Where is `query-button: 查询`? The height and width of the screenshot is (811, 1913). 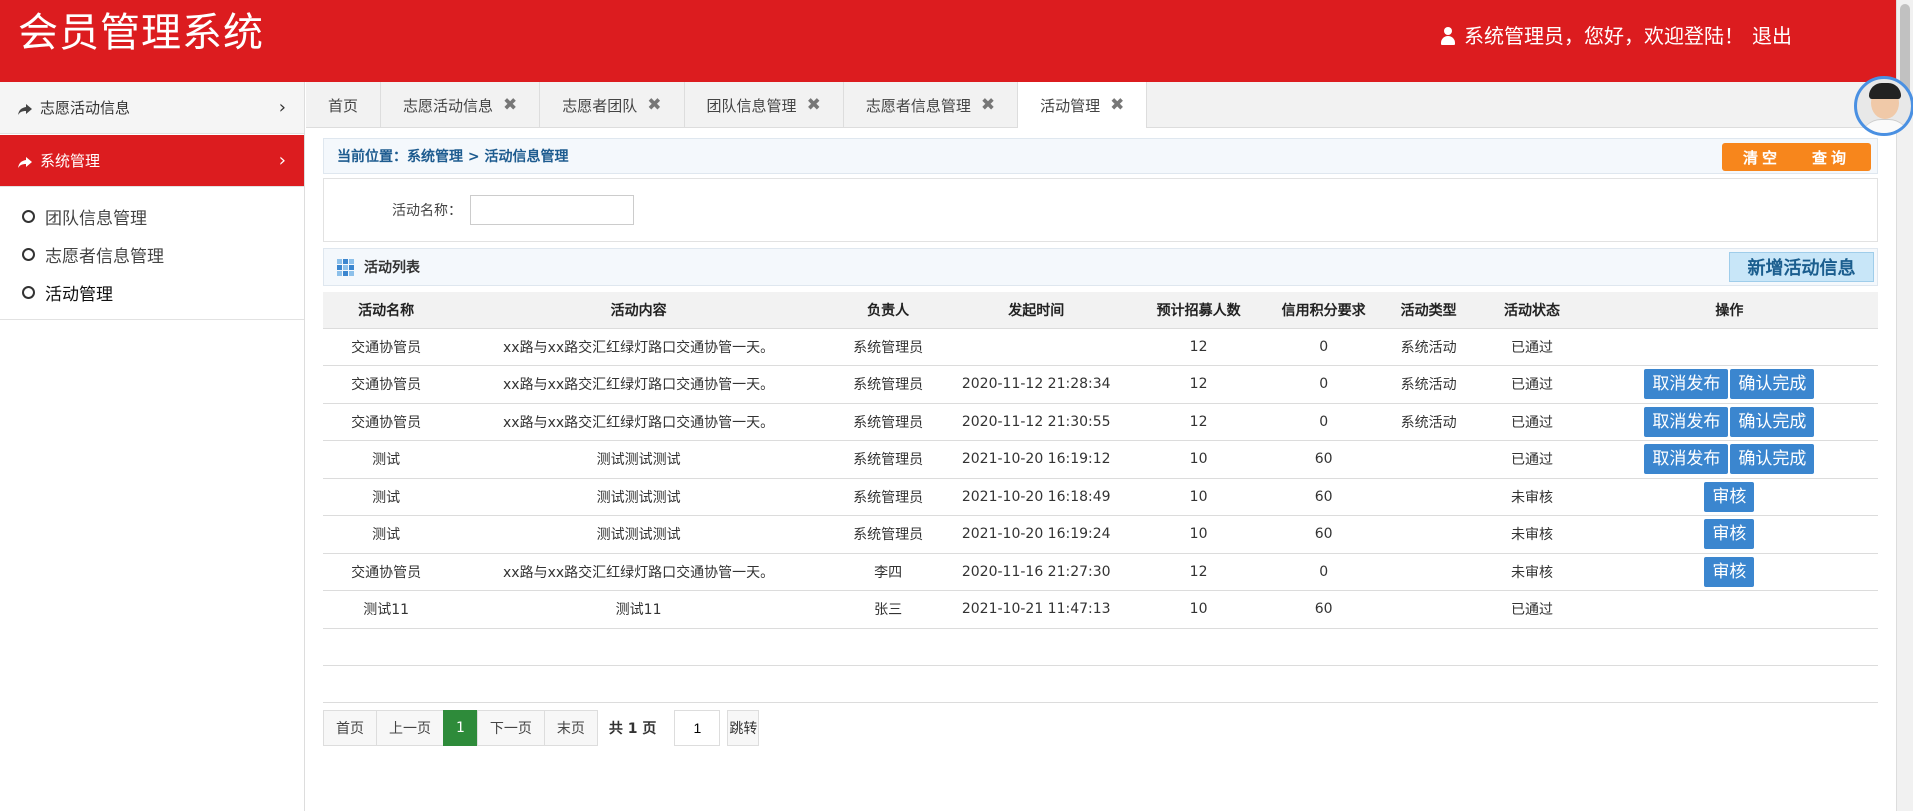
query-button: 查询 is located at coordinates (1831, 157).